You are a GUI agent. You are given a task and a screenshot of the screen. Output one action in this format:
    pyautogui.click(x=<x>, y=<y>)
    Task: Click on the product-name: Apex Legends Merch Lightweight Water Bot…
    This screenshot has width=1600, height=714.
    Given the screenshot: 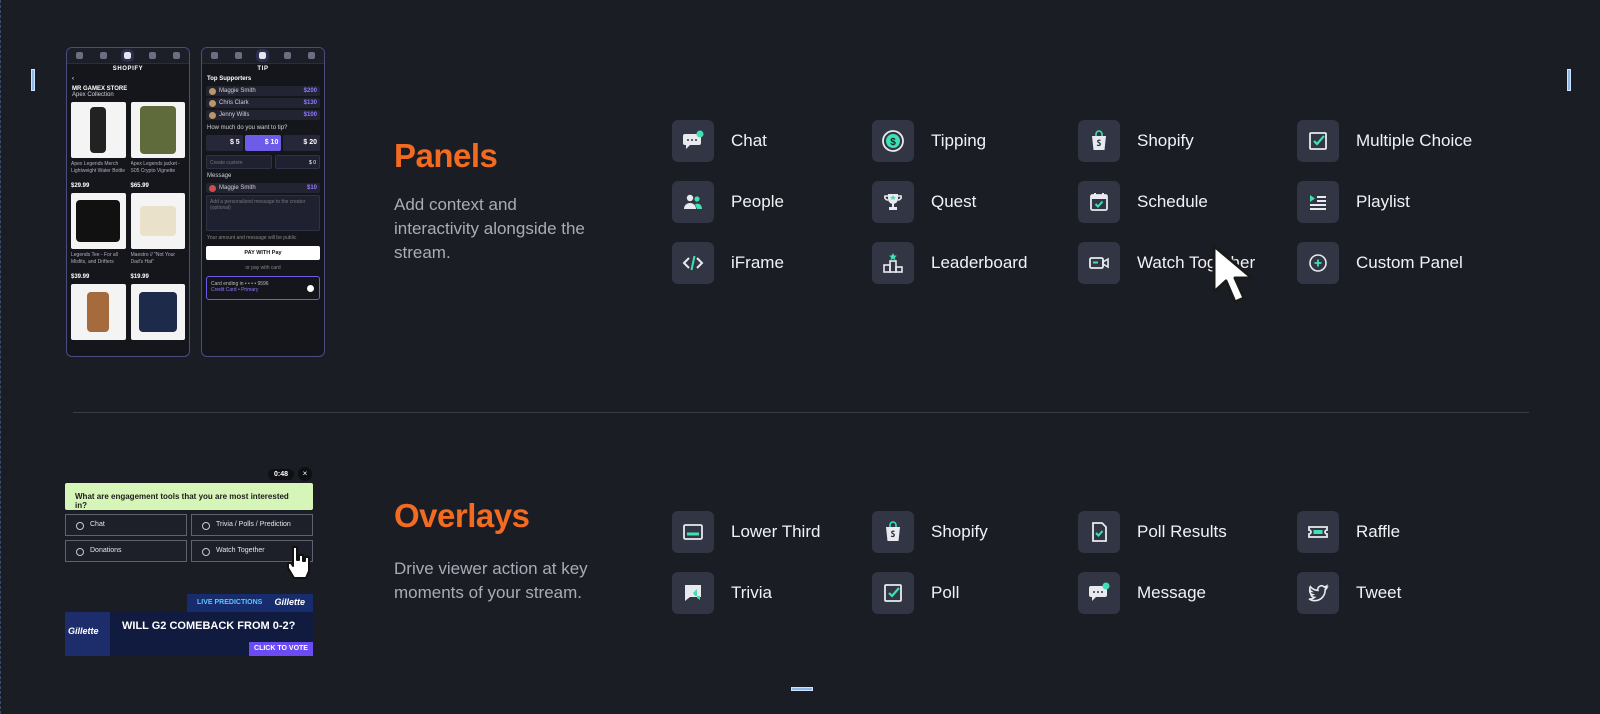 What is the action you would take?
    pyautogui.click(x=98, y=167)
    